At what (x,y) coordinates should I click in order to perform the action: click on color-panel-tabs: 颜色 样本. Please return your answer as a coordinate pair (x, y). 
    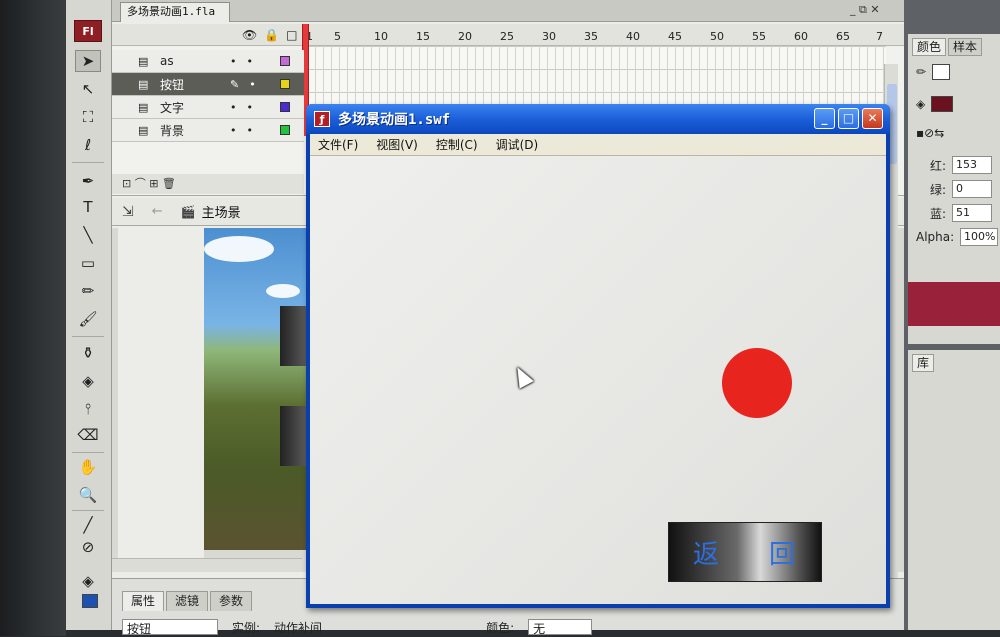
    Looking at the image, I should click on (948, 47).